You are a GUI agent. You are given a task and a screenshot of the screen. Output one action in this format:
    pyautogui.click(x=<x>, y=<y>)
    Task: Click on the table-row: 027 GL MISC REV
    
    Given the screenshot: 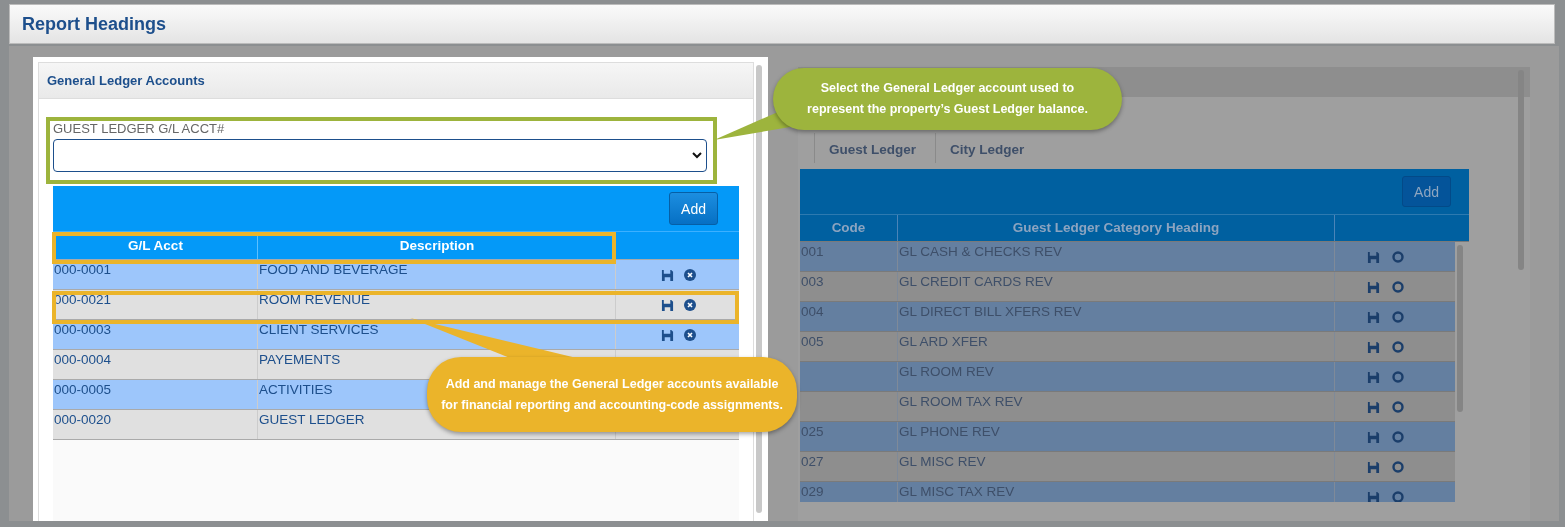 What is the action you would take?
    pyautogui.click(x=1127, y=467)
    